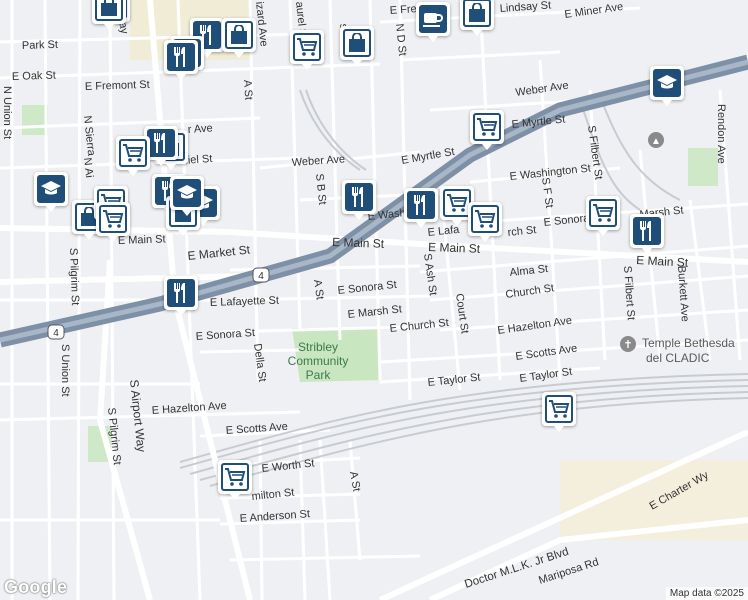 Image resolution: width=748 pixels, height=600 pixels. I want to click on google-logo: Google, so click(35, 587).